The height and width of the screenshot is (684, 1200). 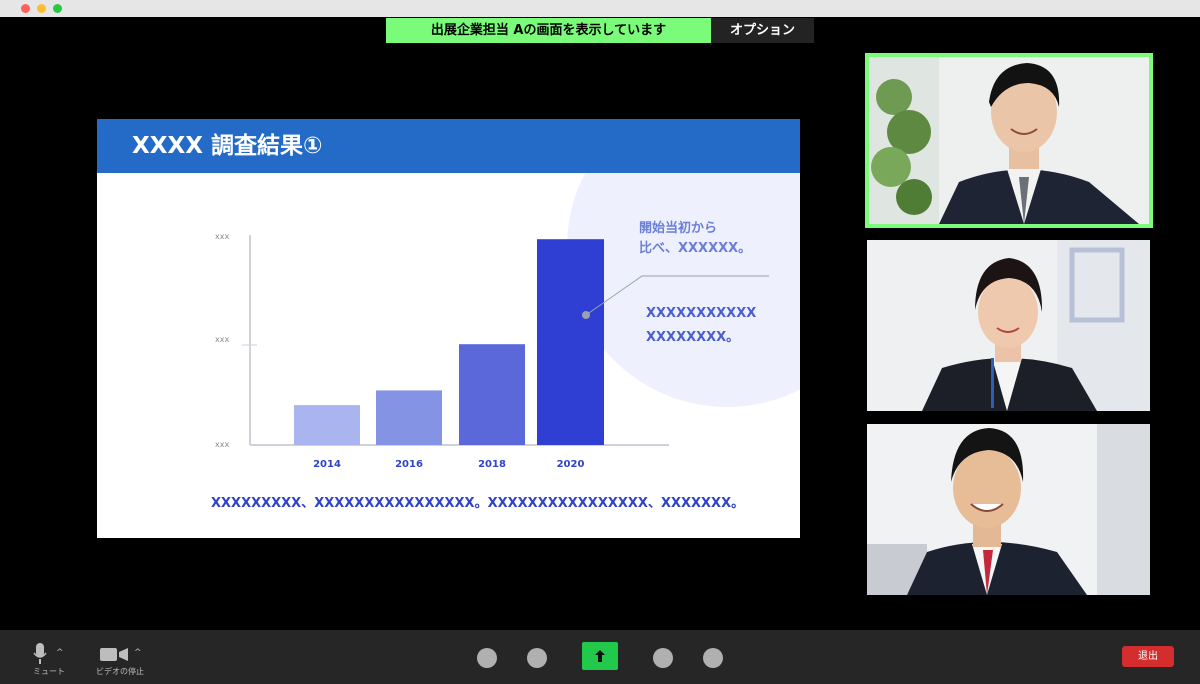 I want to click on callout-body-line1: XXXXXXXXXXX, so click(x=701, y=313).